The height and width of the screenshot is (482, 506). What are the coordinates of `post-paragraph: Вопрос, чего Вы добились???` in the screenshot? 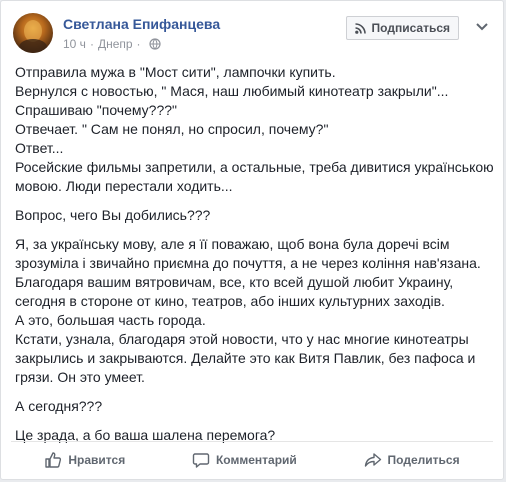 It's located at (253, 215).